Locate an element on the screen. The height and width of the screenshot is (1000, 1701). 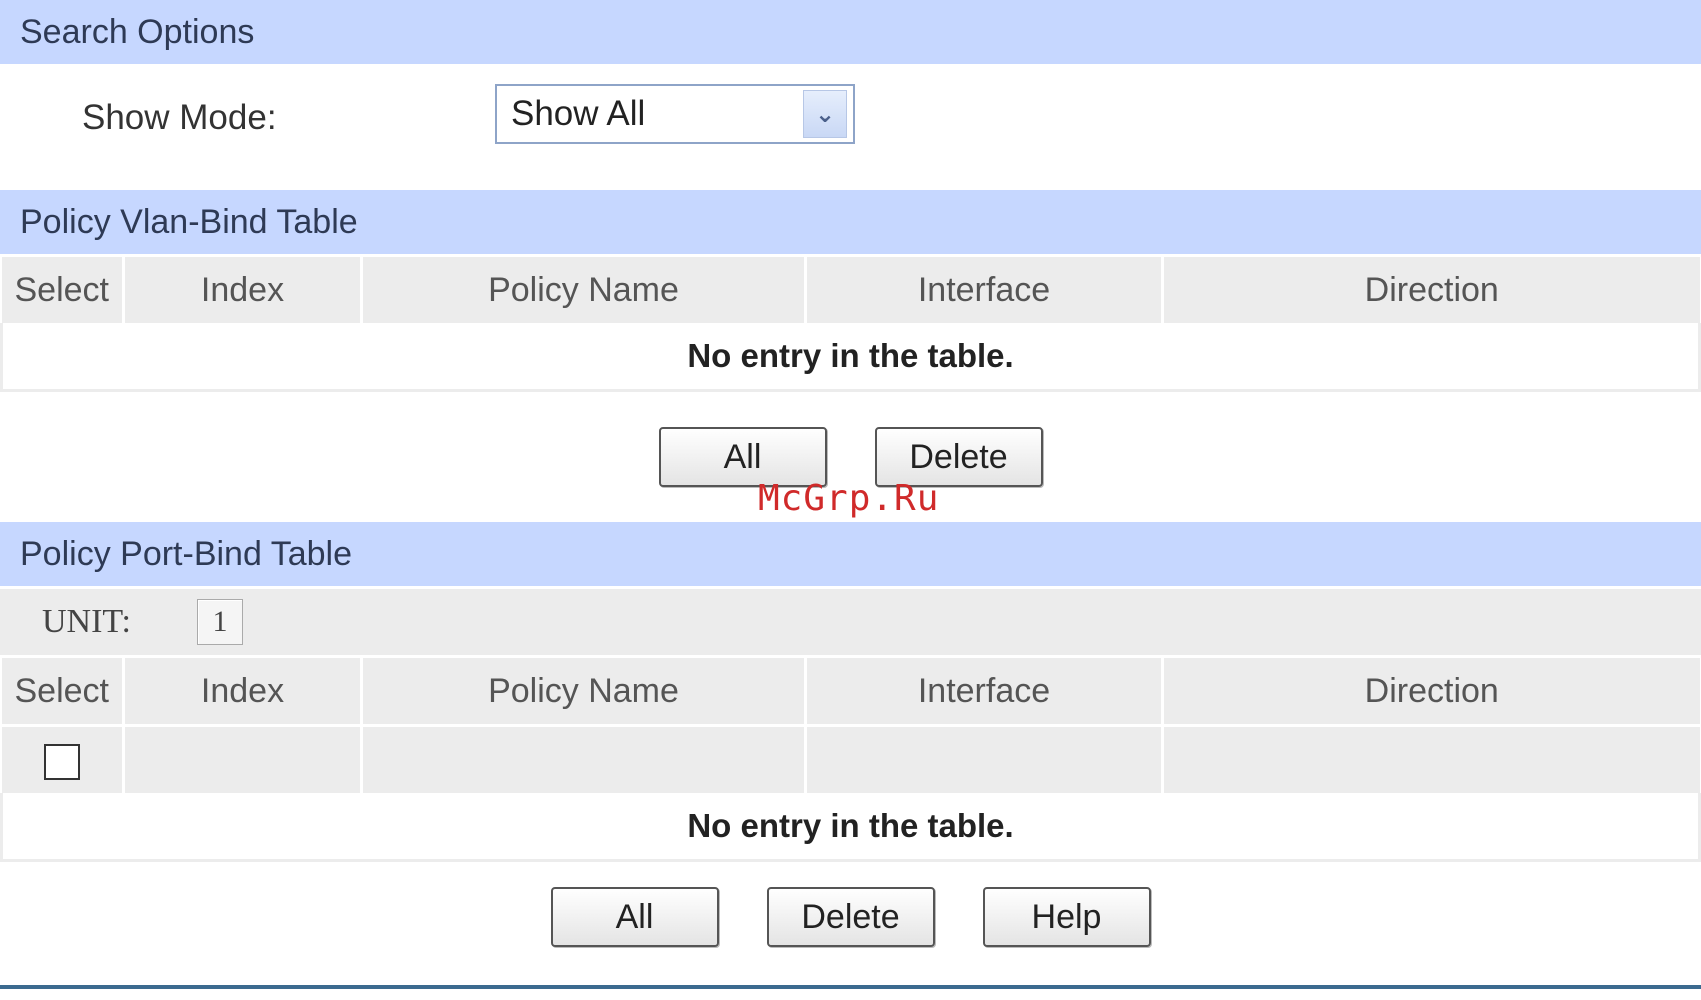
port-table-header: Policy Port-Bind Table is located at coordinates (850, 554).